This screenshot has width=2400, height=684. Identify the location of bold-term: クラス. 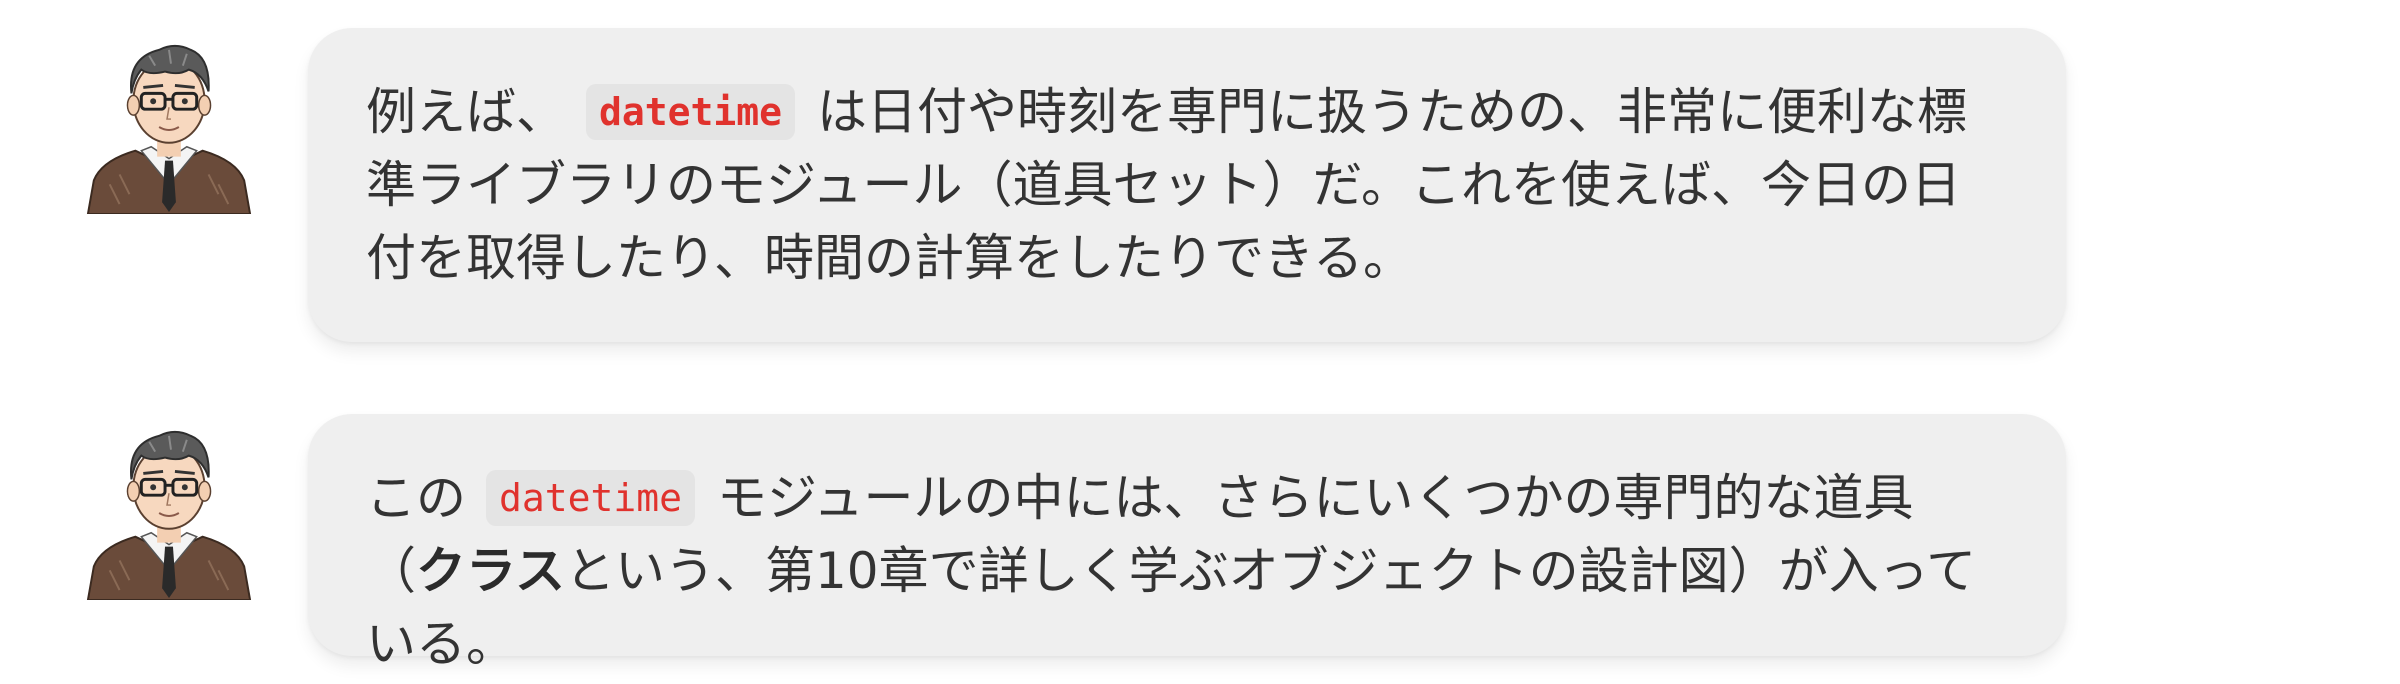
(490, 571).